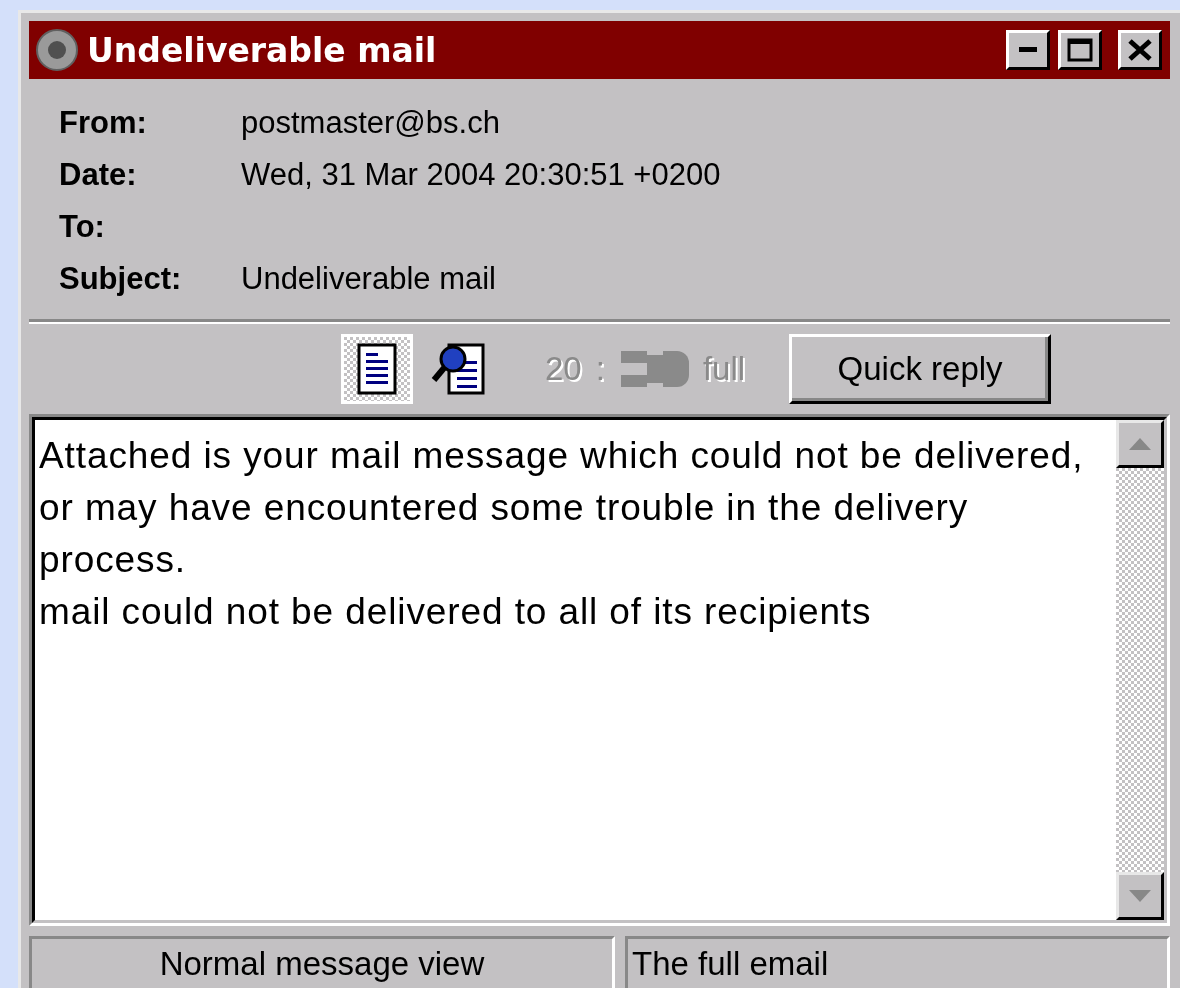 The image size is (1180, 988). I want to click on header-value: postmaster@bs.ch, so click(371, 123).